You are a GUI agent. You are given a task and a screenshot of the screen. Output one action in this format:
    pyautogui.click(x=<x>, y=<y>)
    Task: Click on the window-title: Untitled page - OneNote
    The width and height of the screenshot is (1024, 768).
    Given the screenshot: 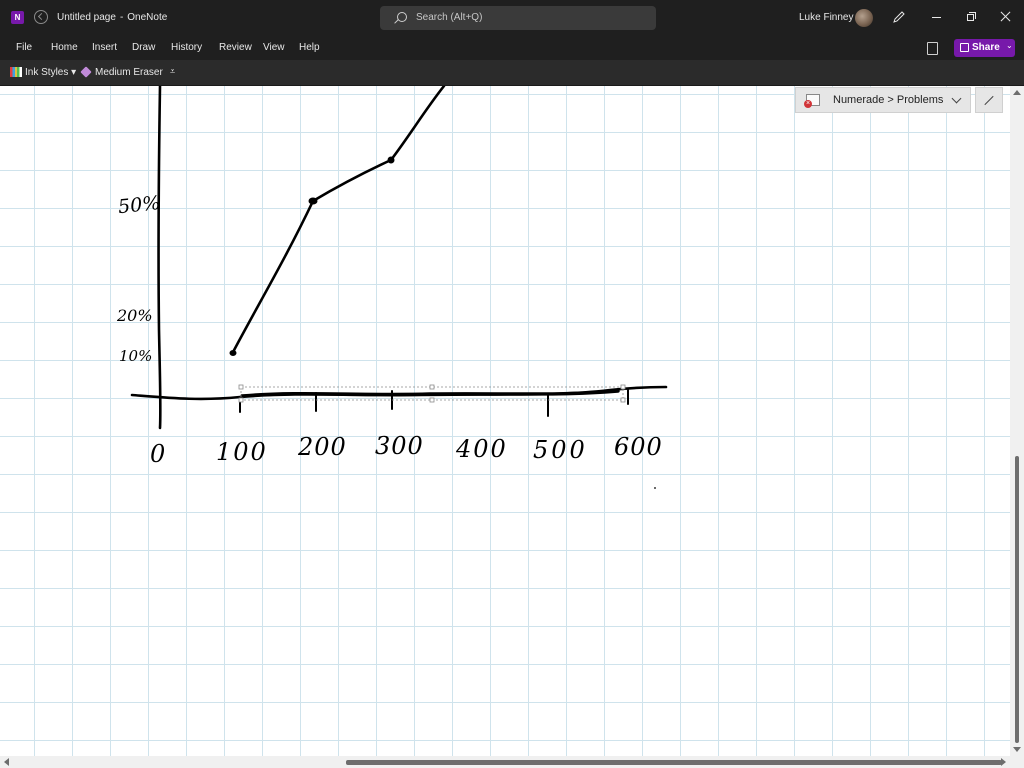 What is the action you would take?
    pyautogui.click(x=114, y=17)
    